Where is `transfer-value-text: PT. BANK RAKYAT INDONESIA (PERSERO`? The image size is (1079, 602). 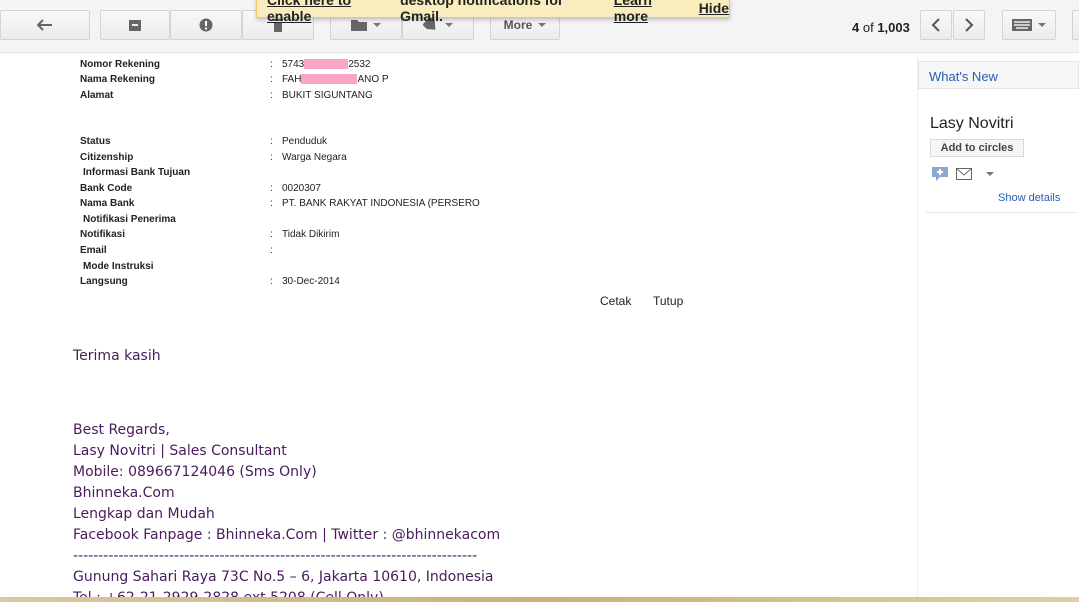 transfer-value-text: PT. BANK RAKYAT INDONESIA (PERSERO is located at coordinates (381, 203).